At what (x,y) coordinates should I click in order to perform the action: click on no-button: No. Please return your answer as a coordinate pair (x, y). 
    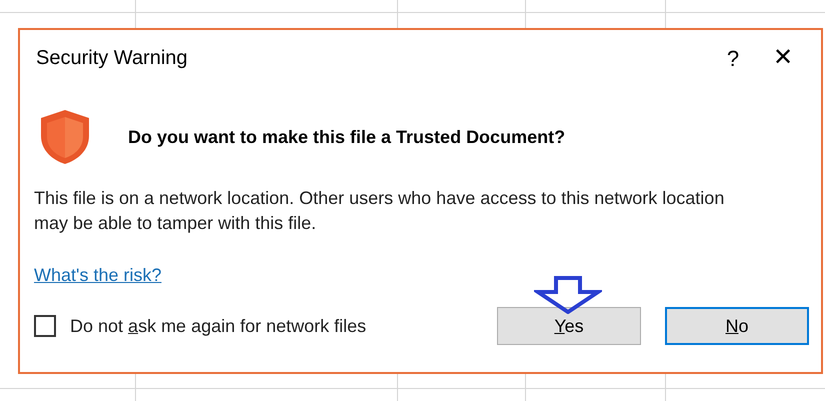
    Looking at the image, I should click on (737, 326).